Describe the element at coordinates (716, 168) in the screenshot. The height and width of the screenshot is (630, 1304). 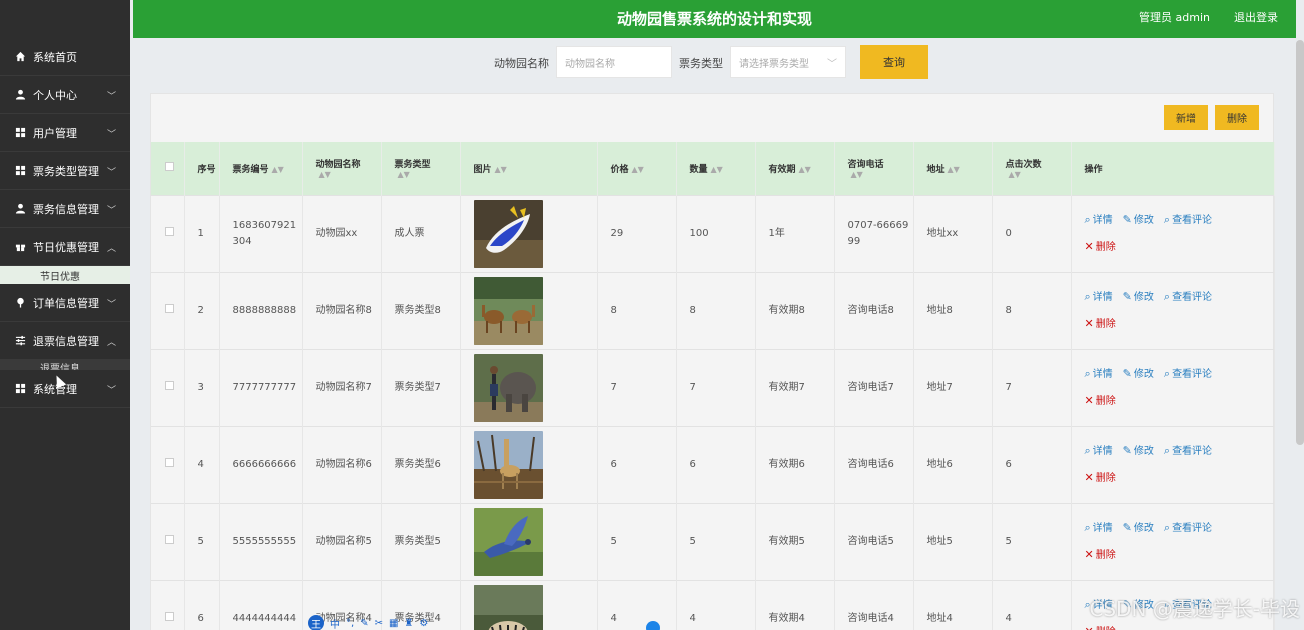
I see `col-header-qty: 数量 ▲▼` at that location.